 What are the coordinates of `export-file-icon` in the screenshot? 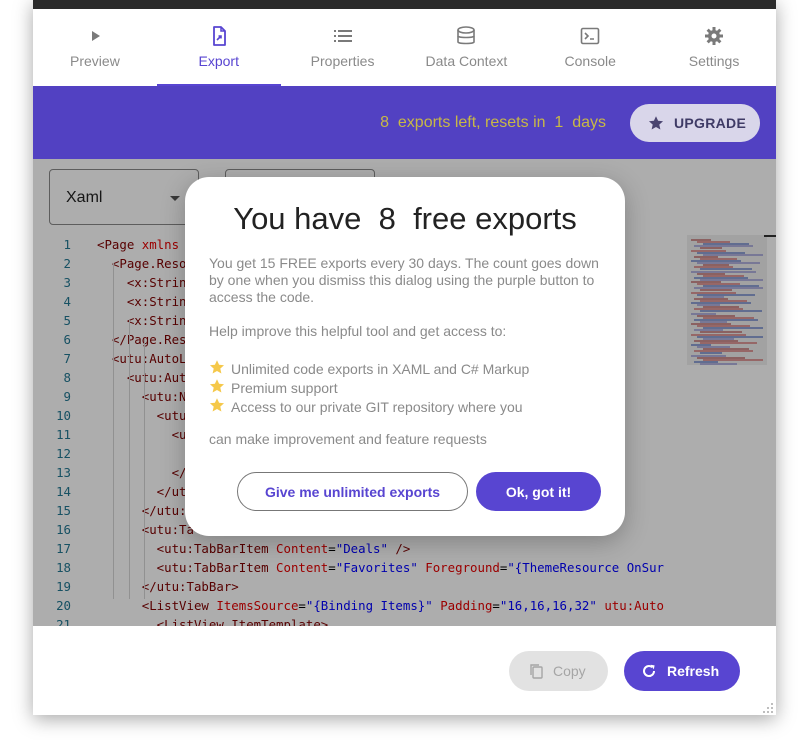 It's located at (219, 36).